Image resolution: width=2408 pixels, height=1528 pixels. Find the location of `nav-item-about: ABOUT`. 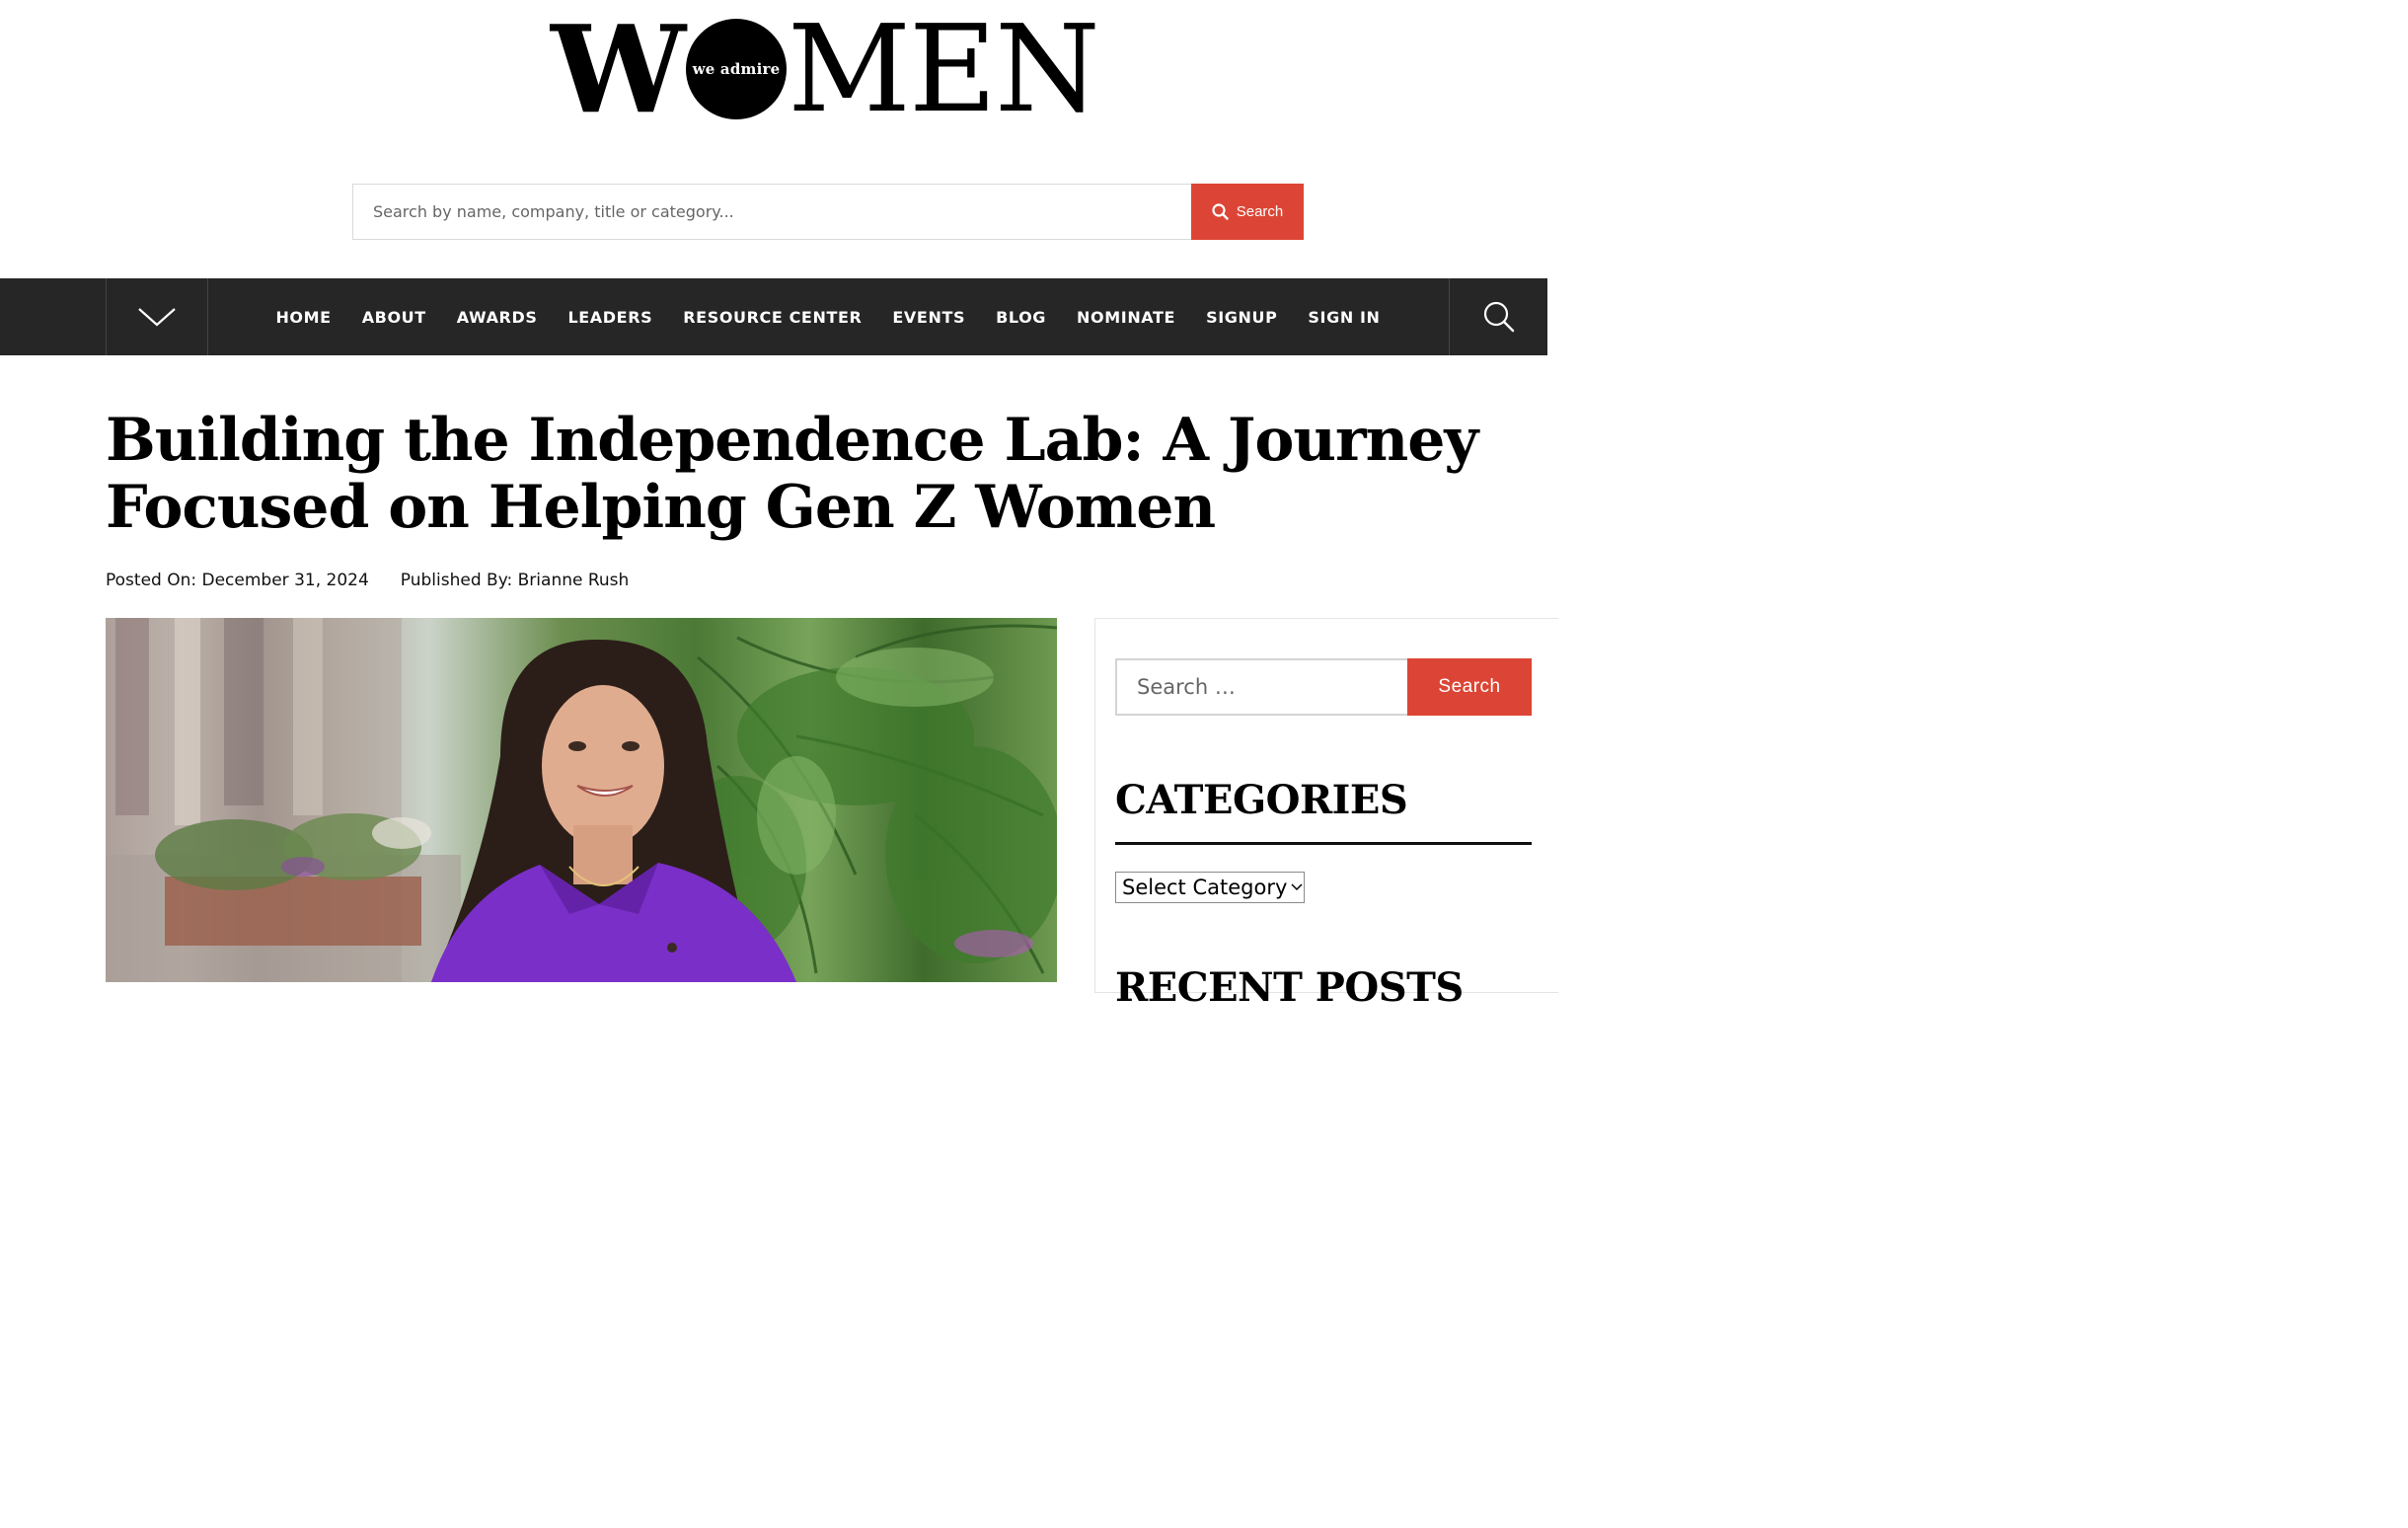

nav-item-about: ABOUT is located at coordinates (394, 317).